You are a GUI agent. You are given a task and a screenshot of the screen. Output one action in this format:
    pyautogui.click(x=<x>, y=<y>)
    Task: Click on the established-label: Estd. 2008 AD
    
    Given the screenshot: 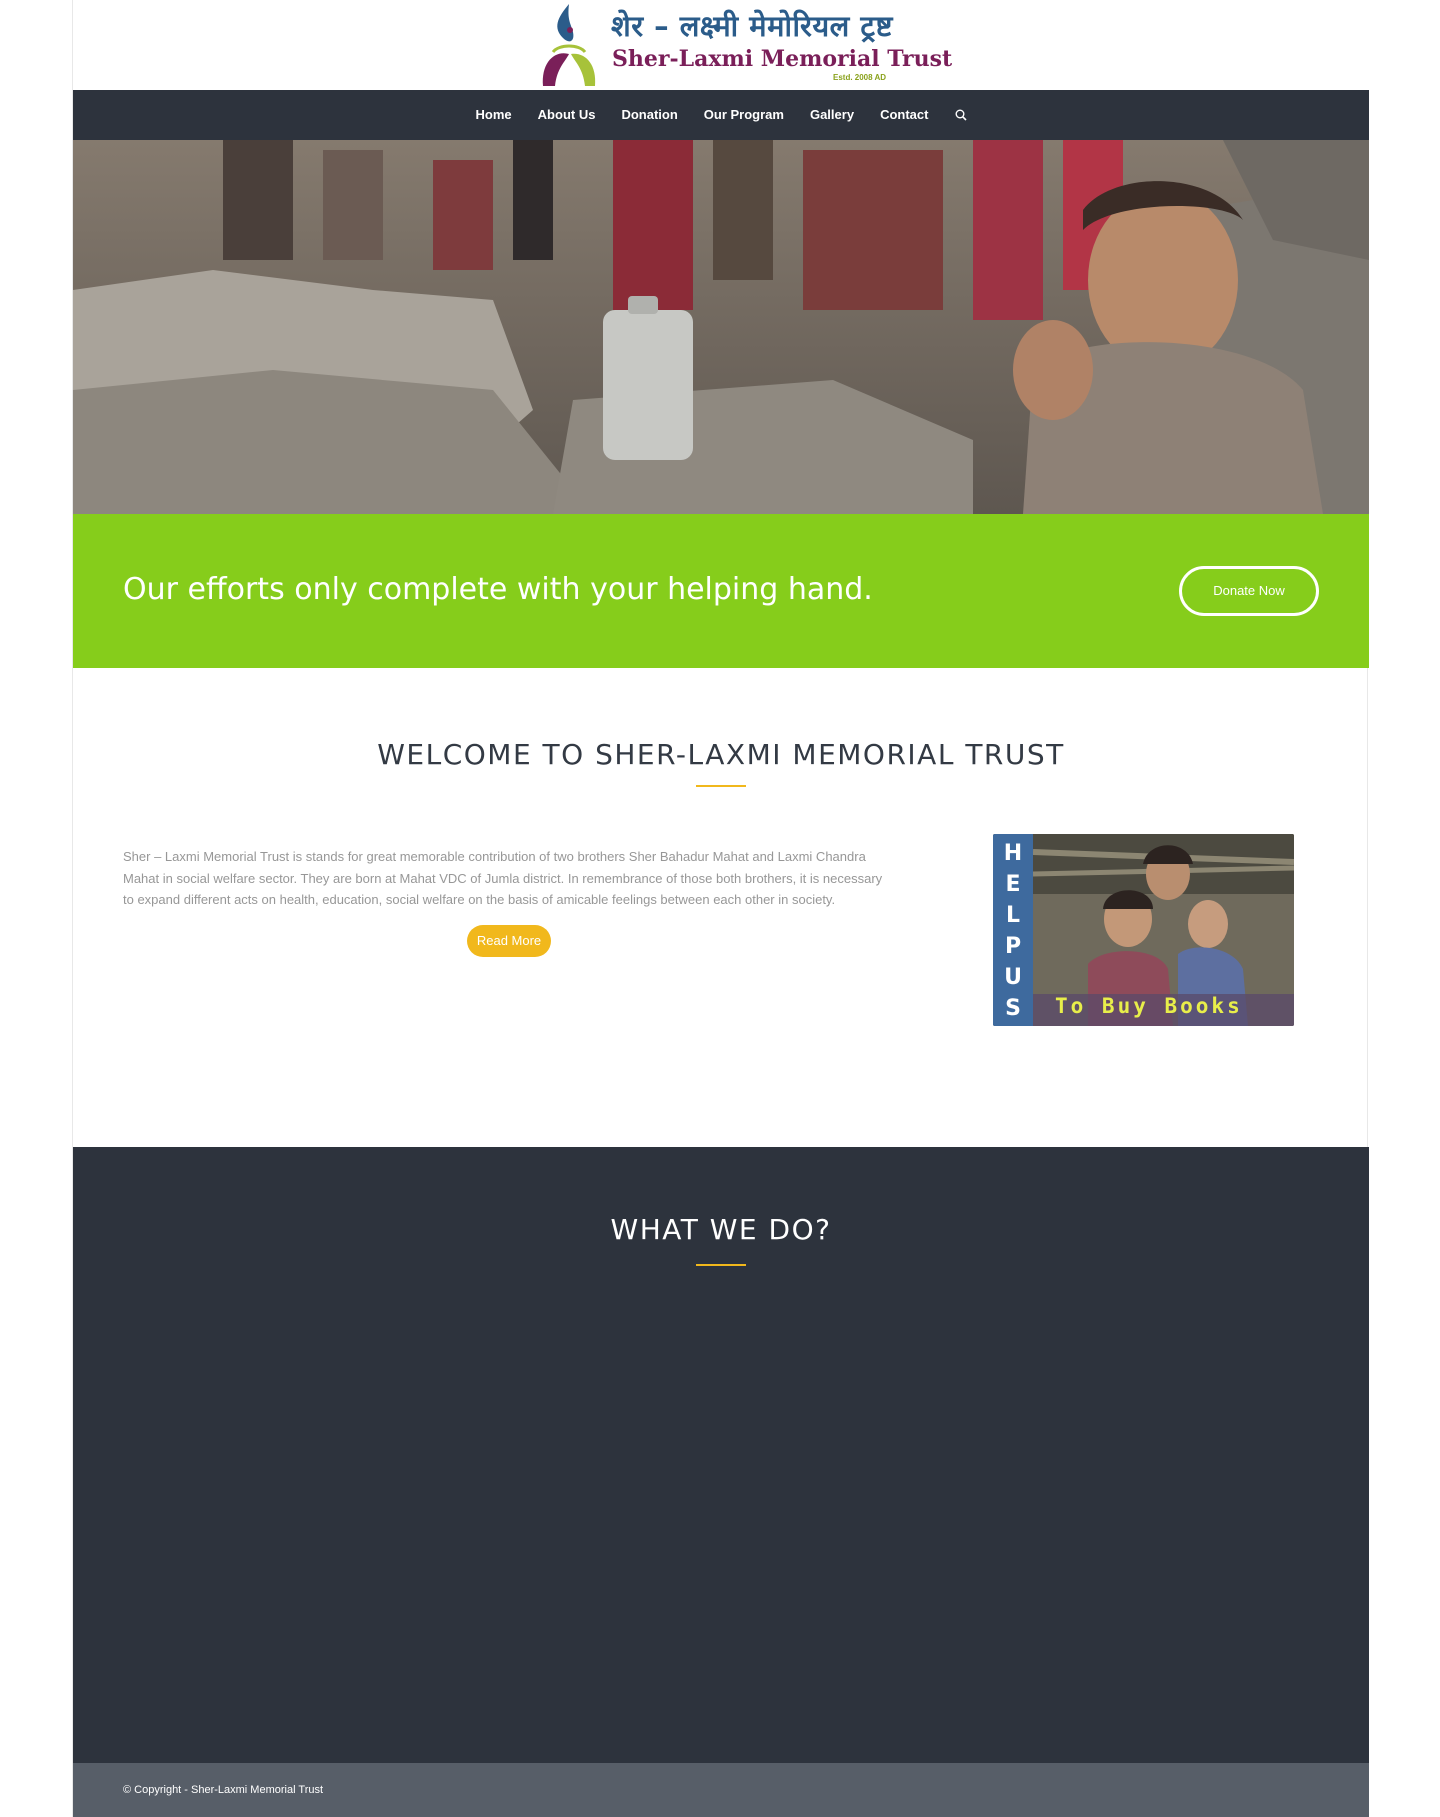 What is the action you would take?
    pyautogui.click(x=860, y=77)
    